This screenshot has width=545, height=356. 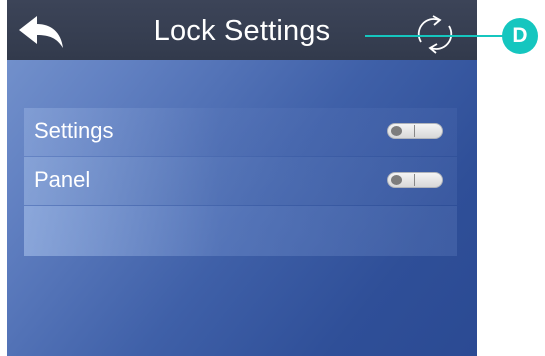 I want to click on list-item-label: Panel, so click(x=62, y=179).